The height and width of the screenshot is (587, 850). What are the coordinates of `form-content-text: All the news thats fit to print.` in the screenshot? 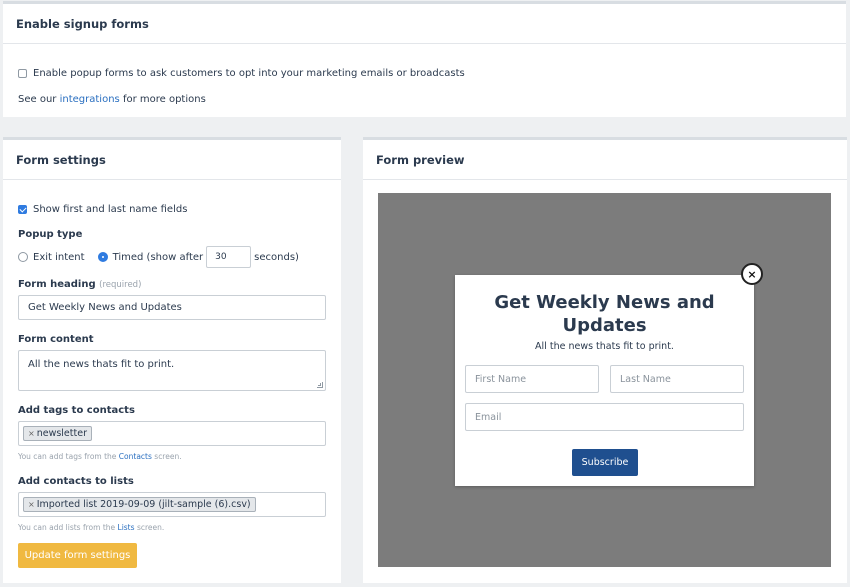 It's located at (101, 364).